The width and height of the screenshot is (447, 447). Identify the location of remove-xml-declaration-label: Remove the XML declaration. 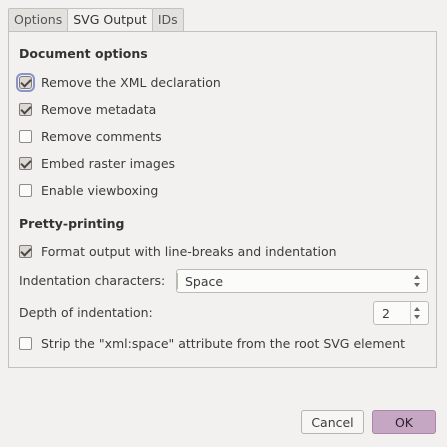
(131, 82).